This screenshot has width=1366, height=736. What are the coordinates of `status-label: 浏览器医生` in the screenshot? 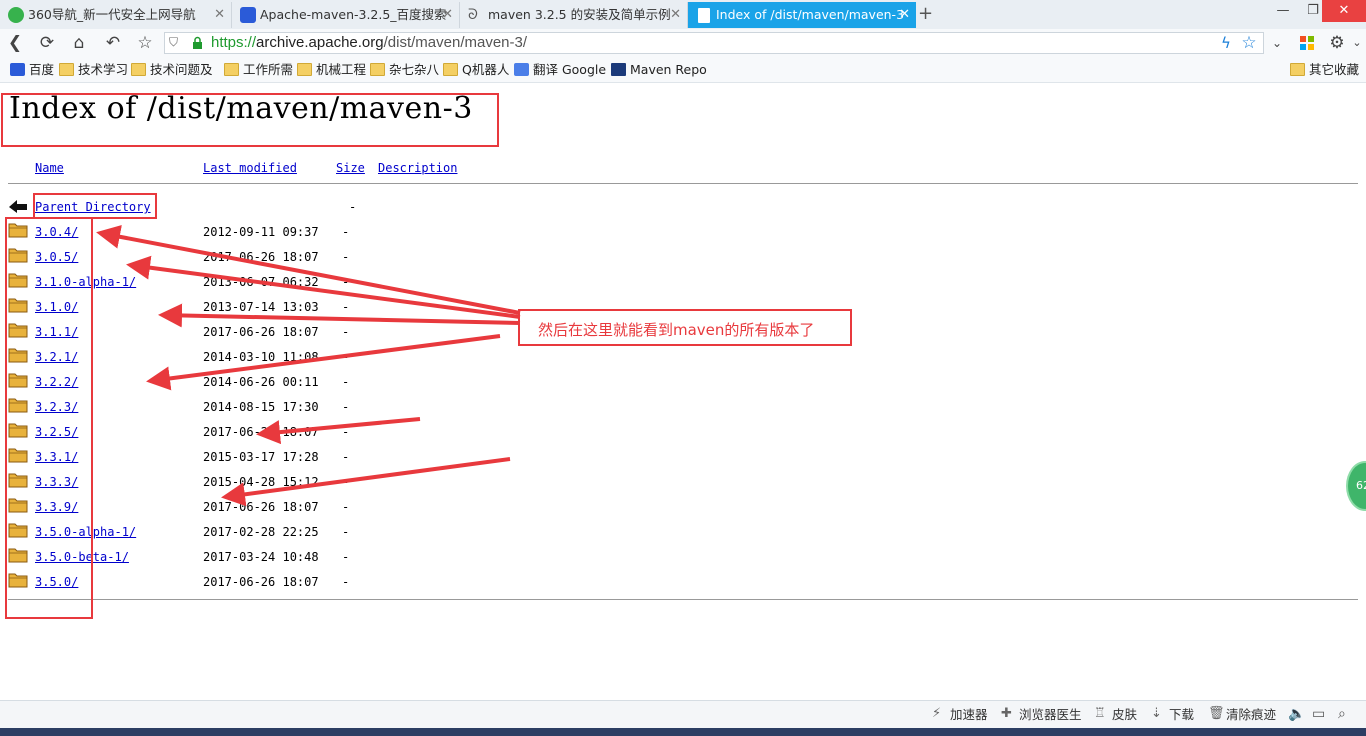 It's located at (1050, 714).